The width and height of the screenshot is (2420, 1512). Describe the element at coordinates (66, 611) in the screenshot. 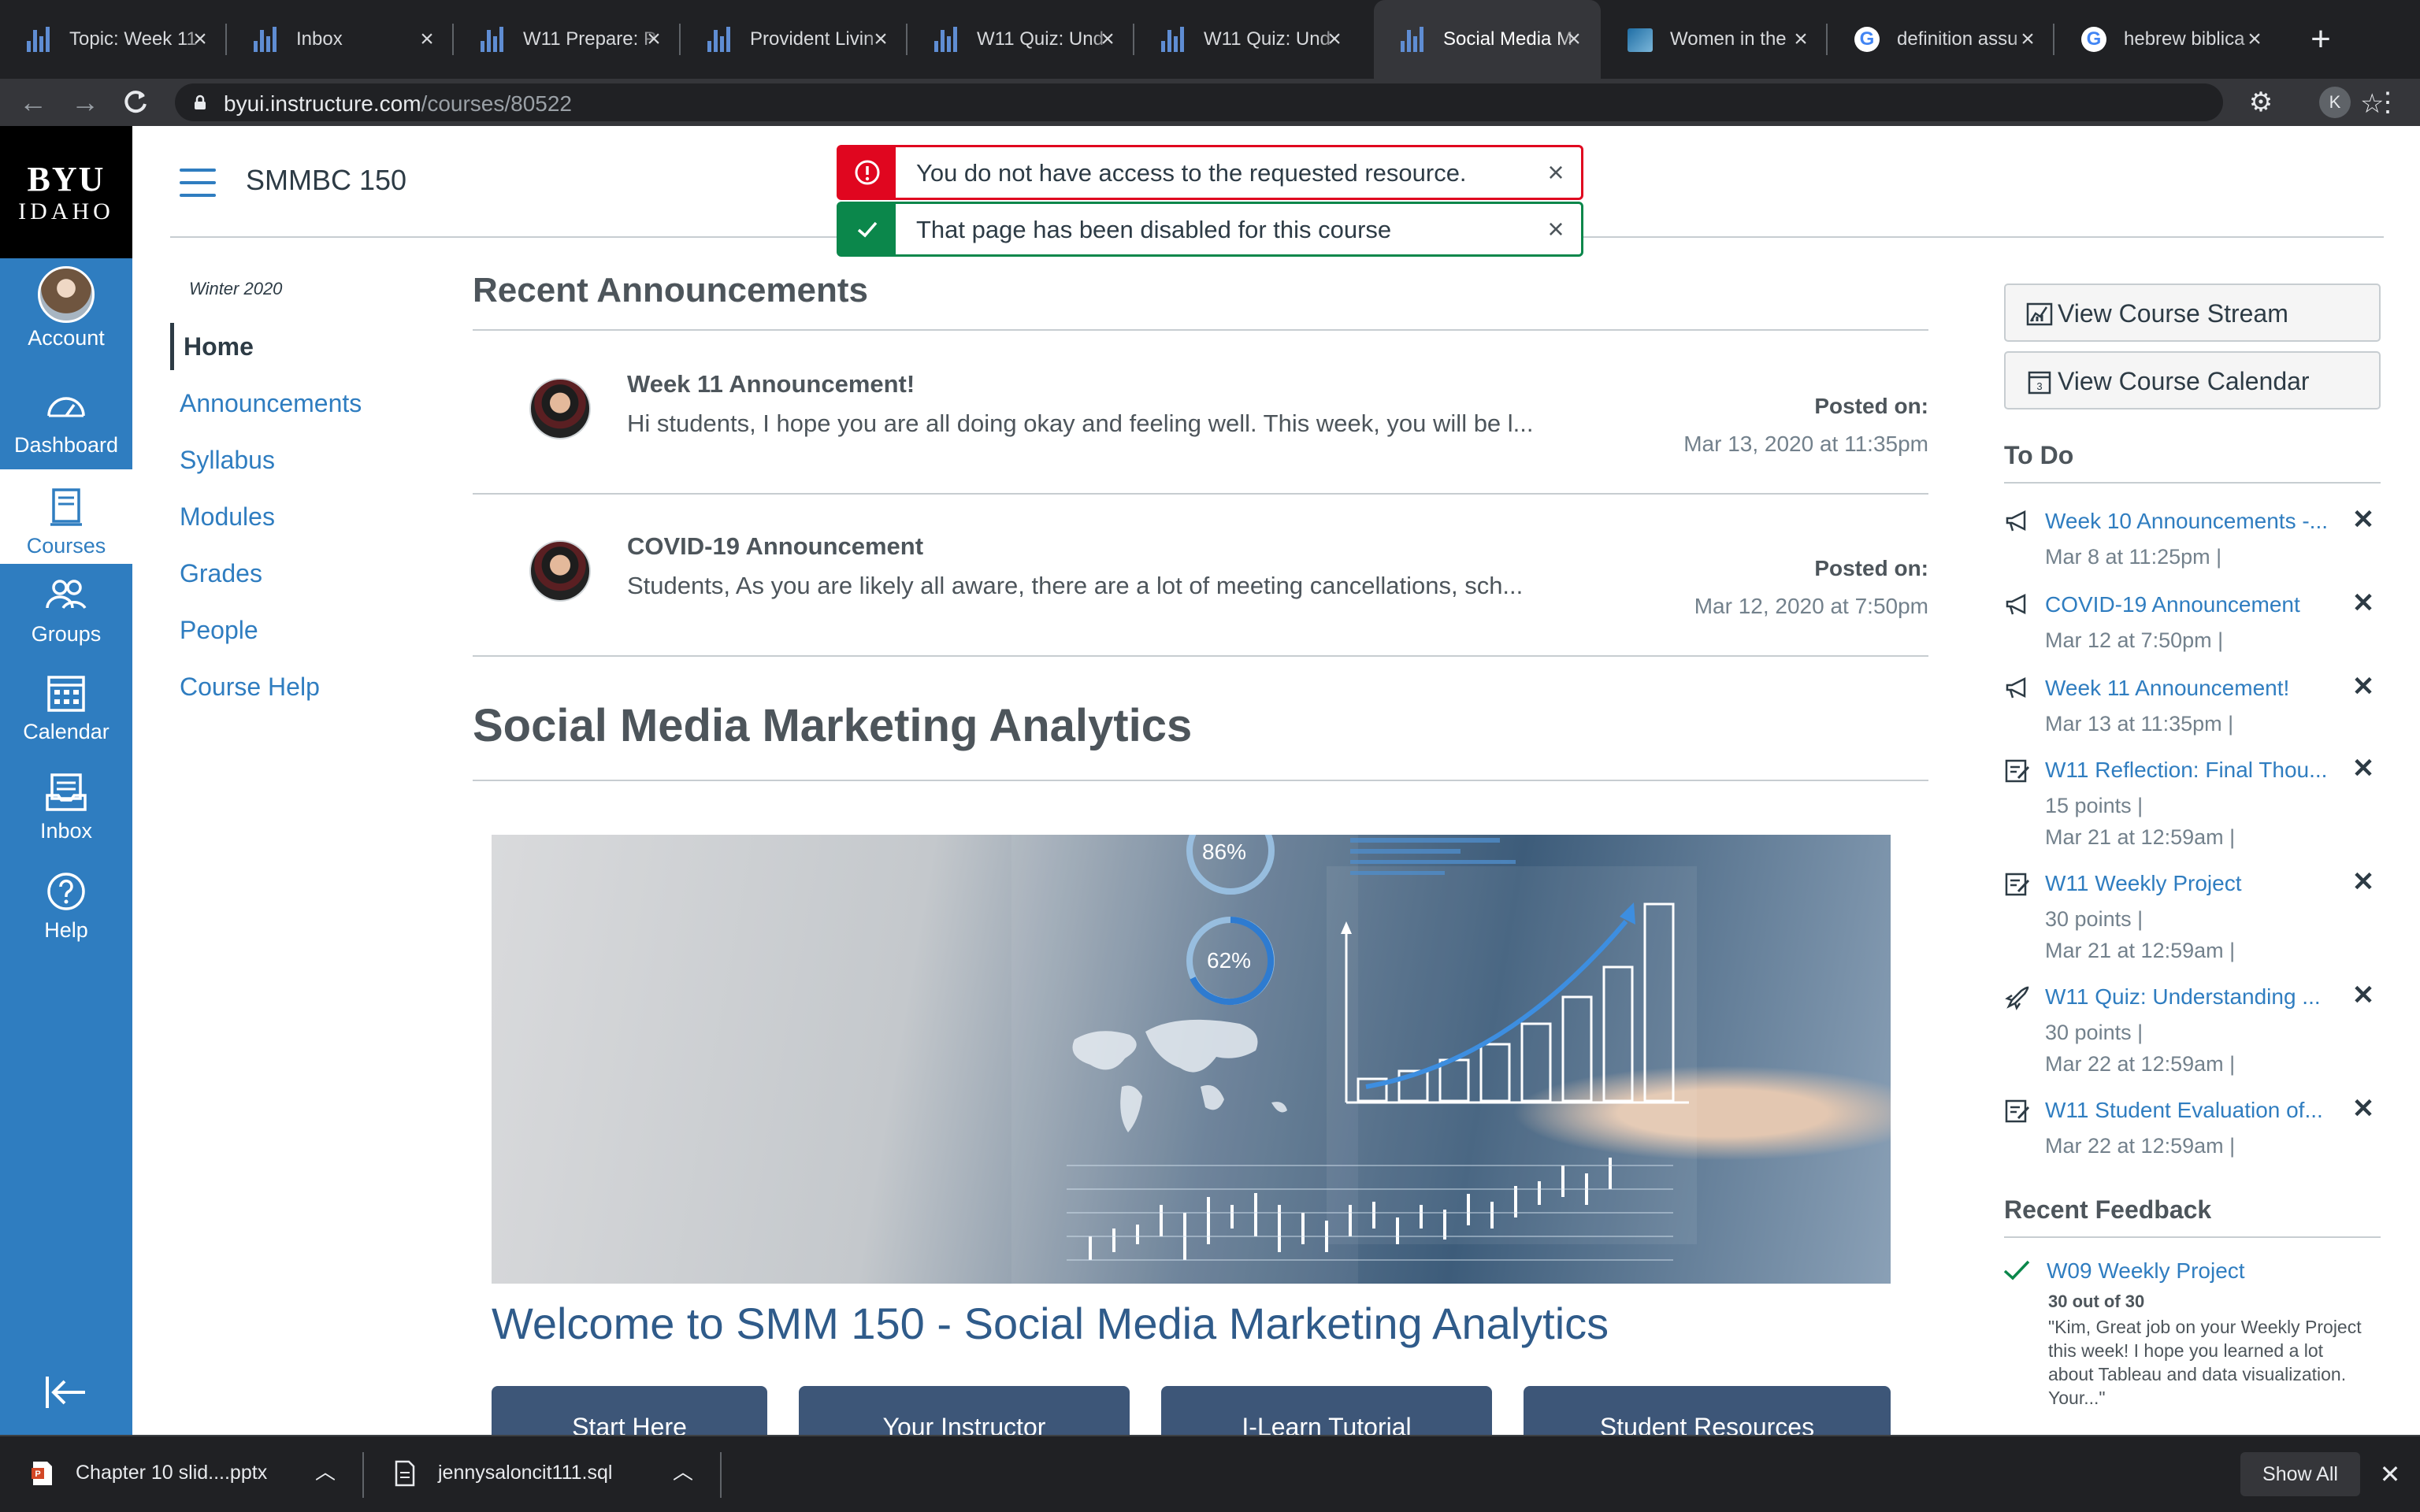

I see `global-nav-groups: Groups` at that location.